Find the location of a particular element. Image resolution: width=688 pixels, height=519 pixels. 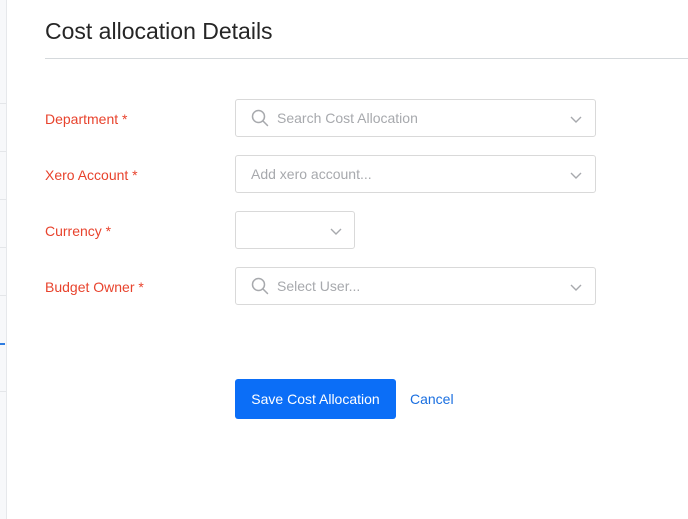

department-select: Search Cost Allocation is located at coordinates (415, 118).